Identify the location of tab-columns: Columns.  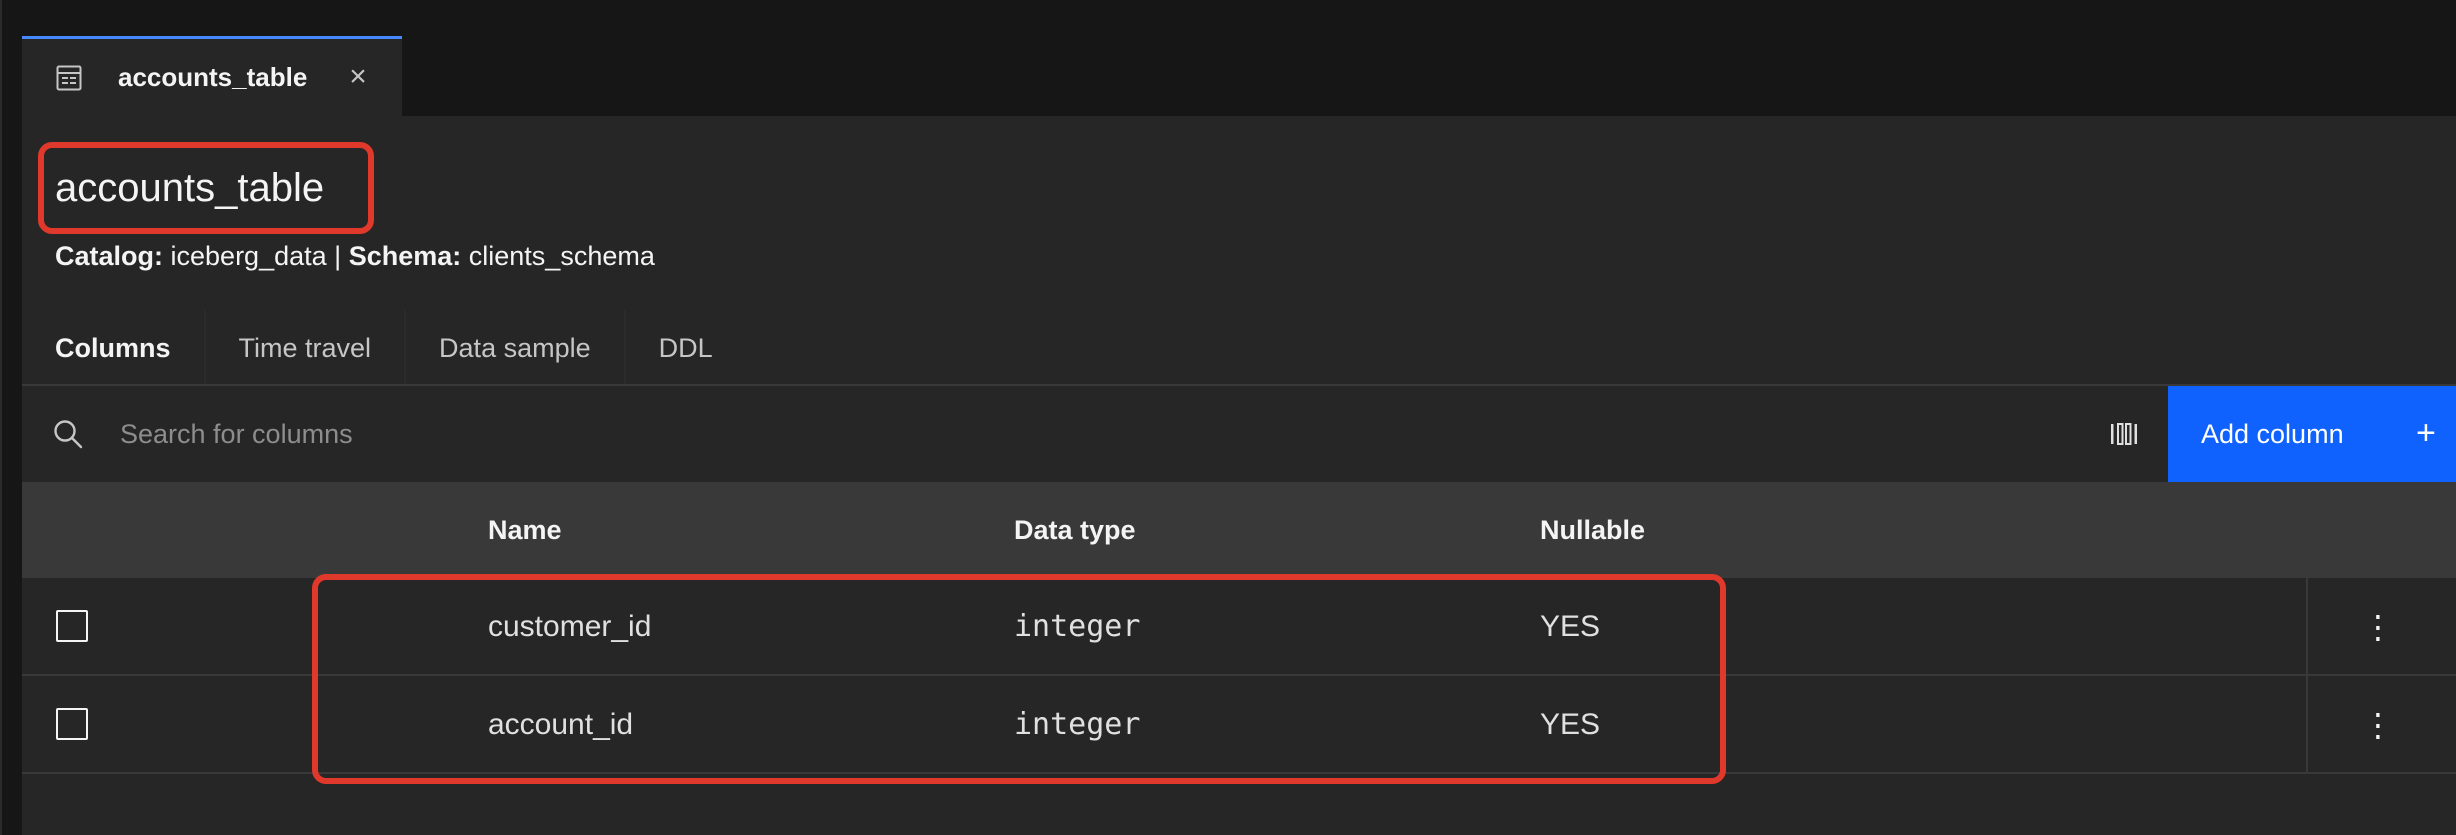
(113, 350).